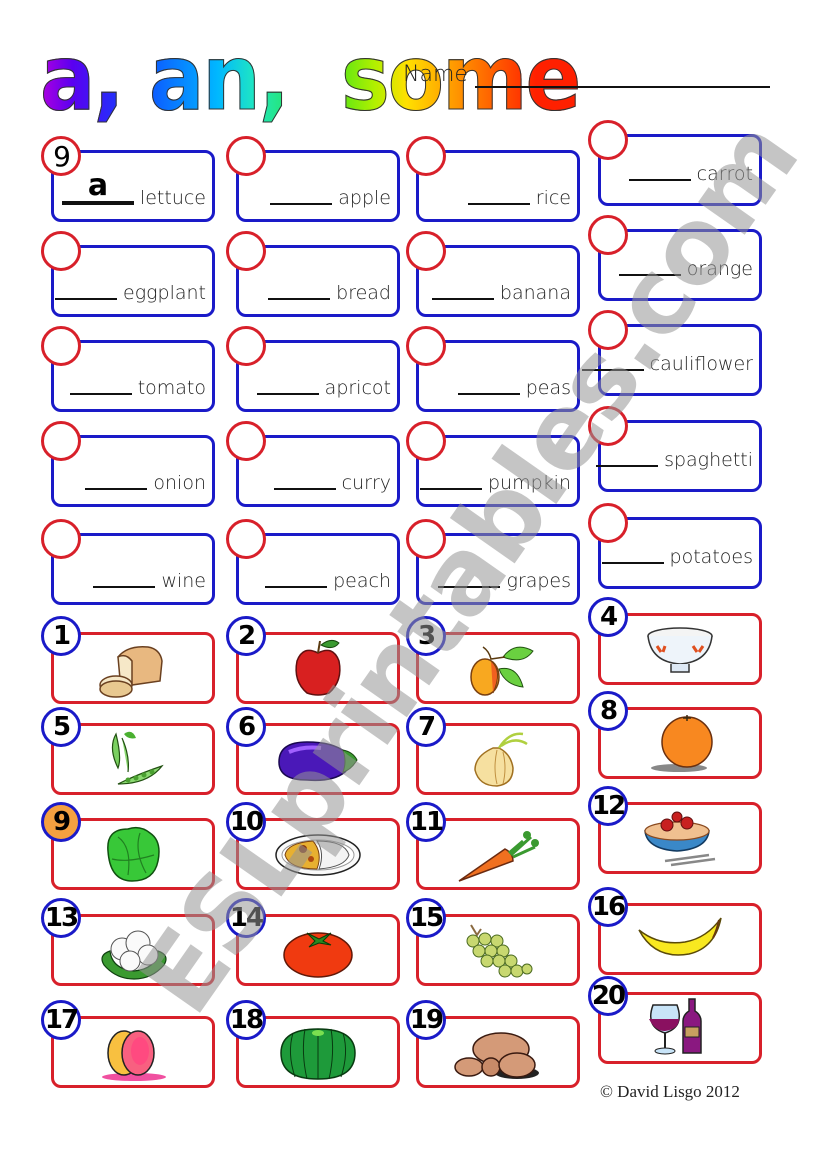 Image resolution: width=821 pixels, height=1169 pixels. I want to click on peas-icon, so click(133, 759).